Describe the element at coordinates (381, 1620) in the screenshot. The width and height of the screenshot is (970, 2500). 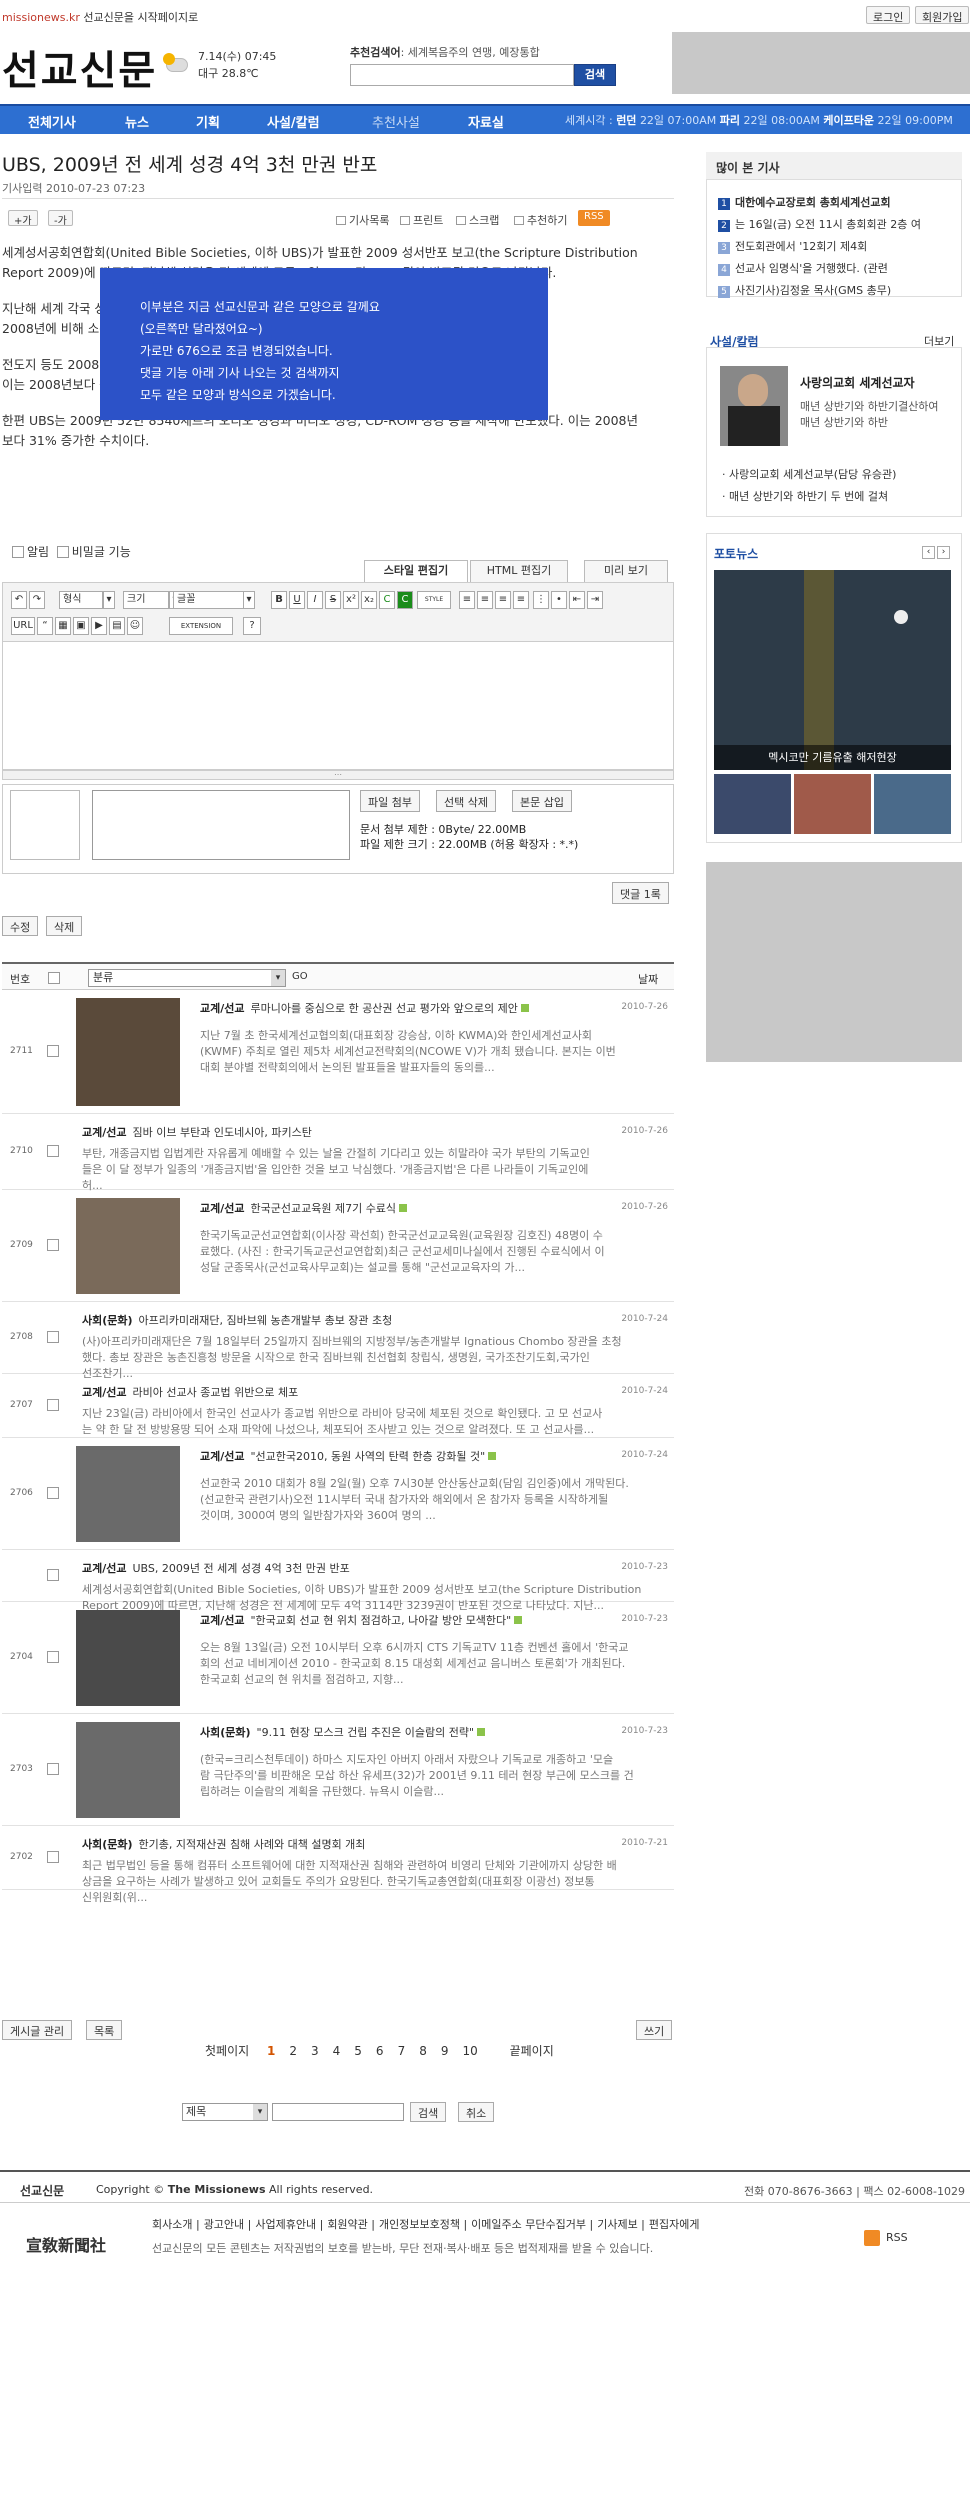
I see `item-title: "한국교회 선교 현 위치 점검하고, 나아갈 방안 모색한다"` at that location.